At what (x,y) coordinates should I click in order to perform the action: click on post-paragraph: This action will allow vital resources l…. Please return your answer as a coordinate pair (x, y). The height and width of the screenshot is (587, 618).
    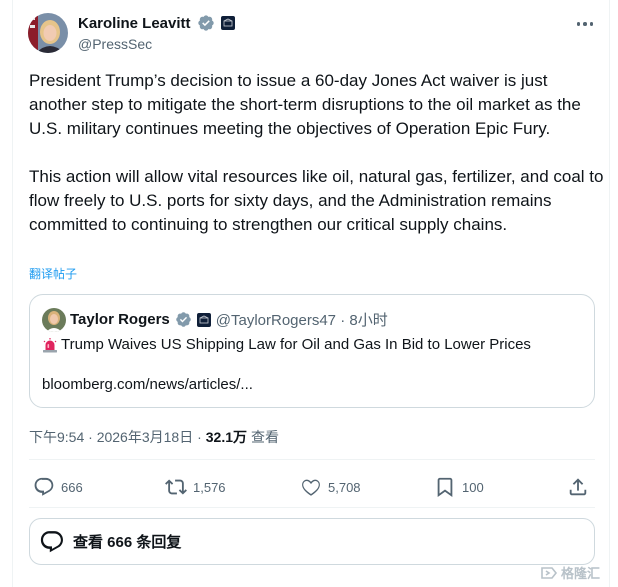
    Looking at the image, I should click on (316, 200).